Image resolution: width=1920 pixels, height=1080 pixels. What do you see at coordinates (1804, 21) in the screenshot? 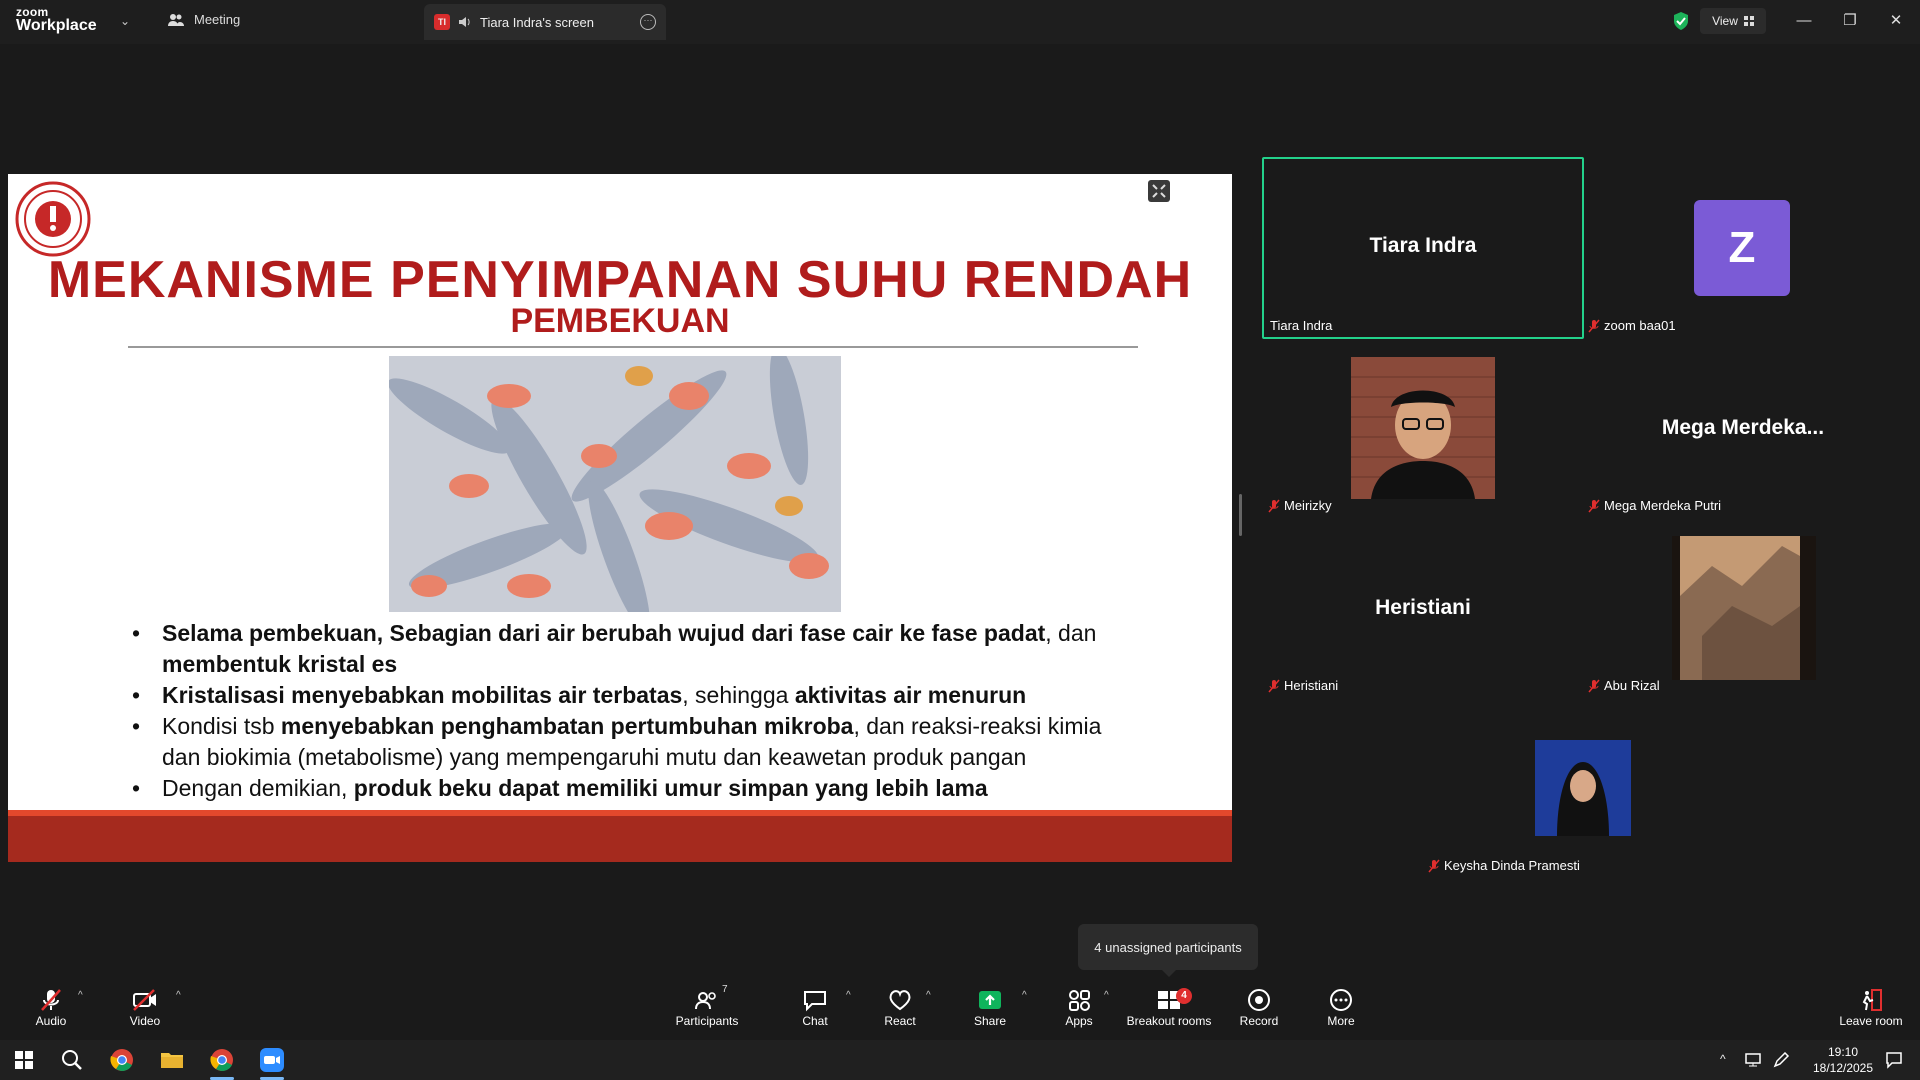
I see `minimize-icon: —` at bounding box center [1804, 21].